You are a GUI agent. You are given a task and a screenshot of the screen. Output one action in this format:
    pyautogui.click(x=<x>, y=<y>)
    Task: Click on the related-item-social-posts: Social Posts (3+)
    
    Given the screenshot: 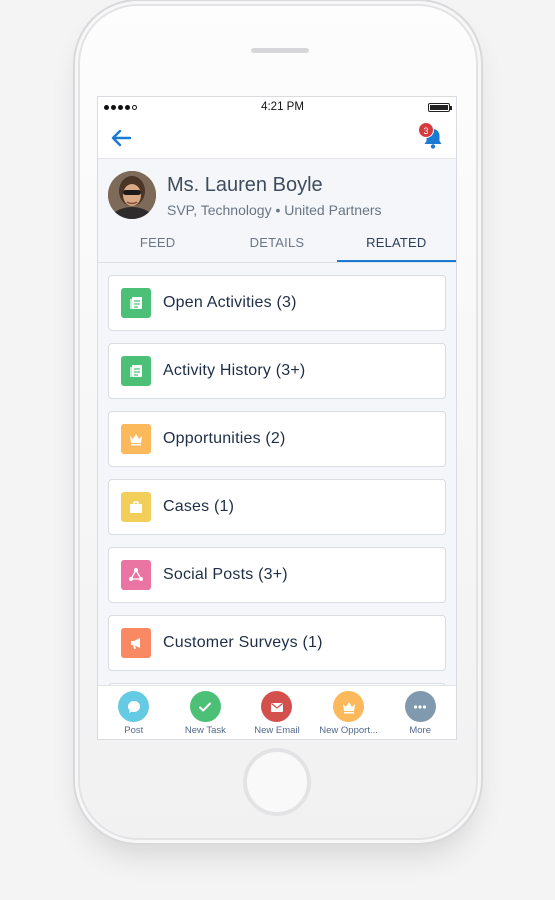 What is the action you would take?
    pyautogui.click(x=277, y=575)
    